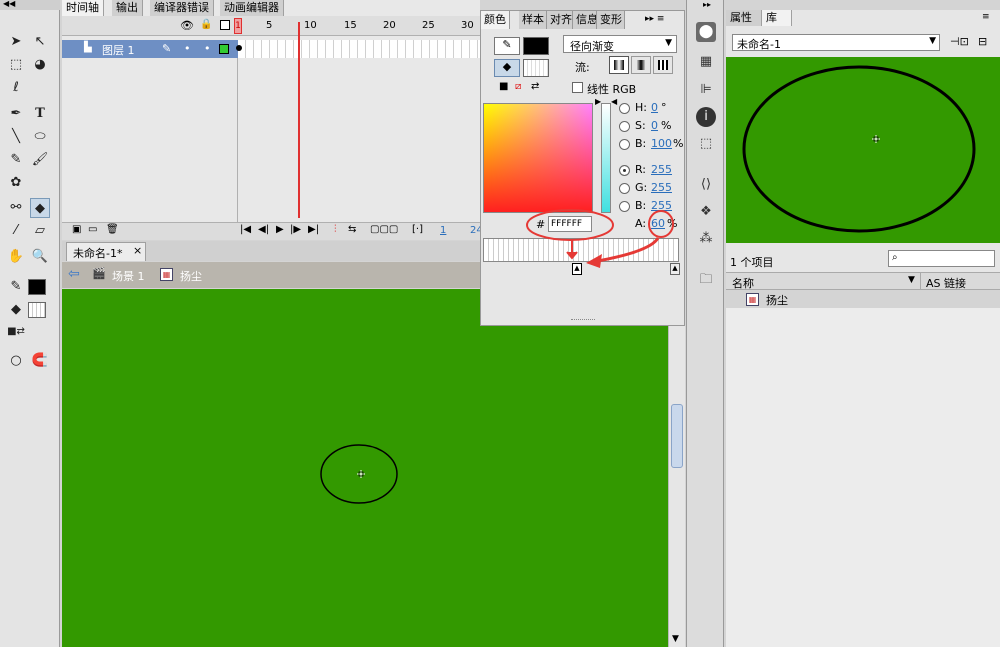 Image resolution: width=1000 pixels, height=647 pixels. I want to click on trash-icon: 🗑, so click(112, 229).